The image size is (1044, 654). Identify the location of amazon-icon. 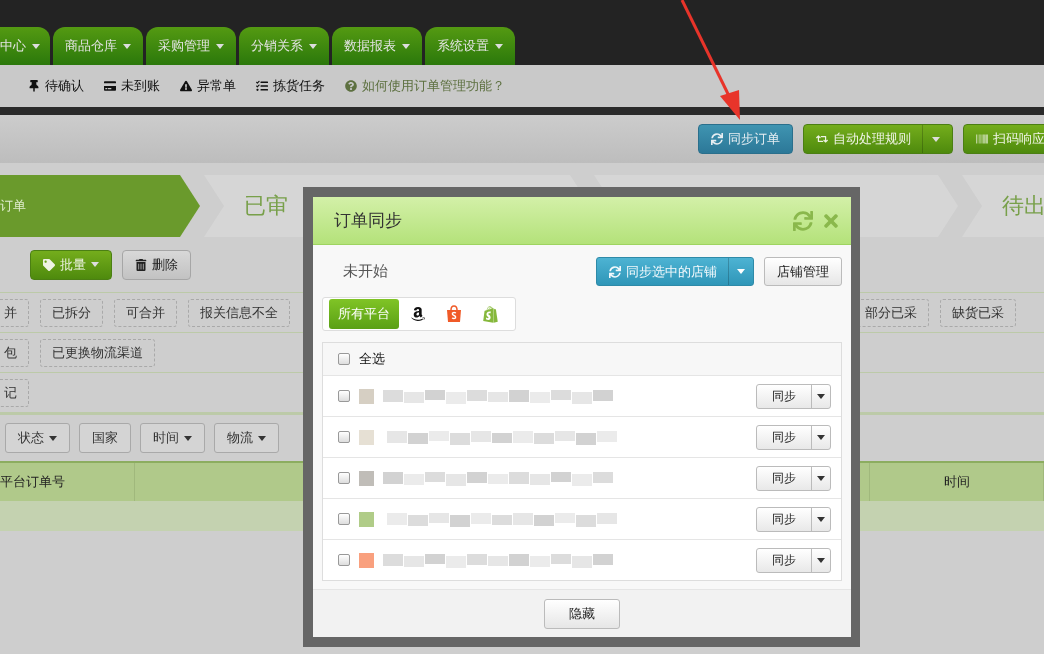
(418, 314).